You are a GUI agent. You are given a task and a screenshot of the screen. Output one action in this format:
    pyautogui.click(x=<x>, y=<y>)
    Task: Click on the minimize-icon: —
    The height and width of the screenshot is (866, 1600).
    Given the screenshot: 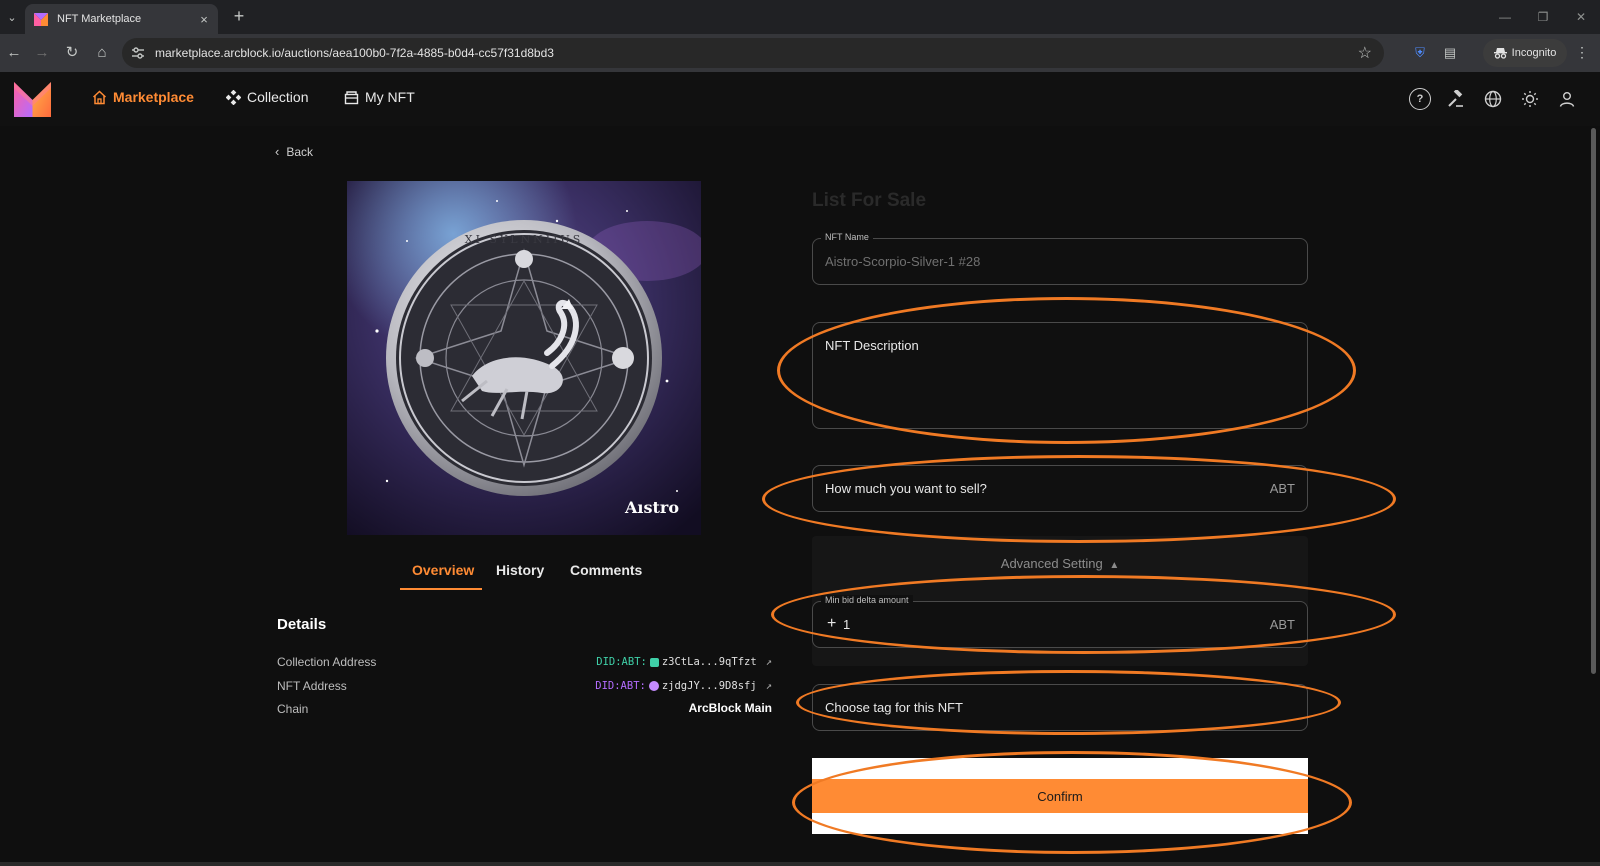 What is the action you would take?
    pyautogui.click(x=1505, y=17)
    